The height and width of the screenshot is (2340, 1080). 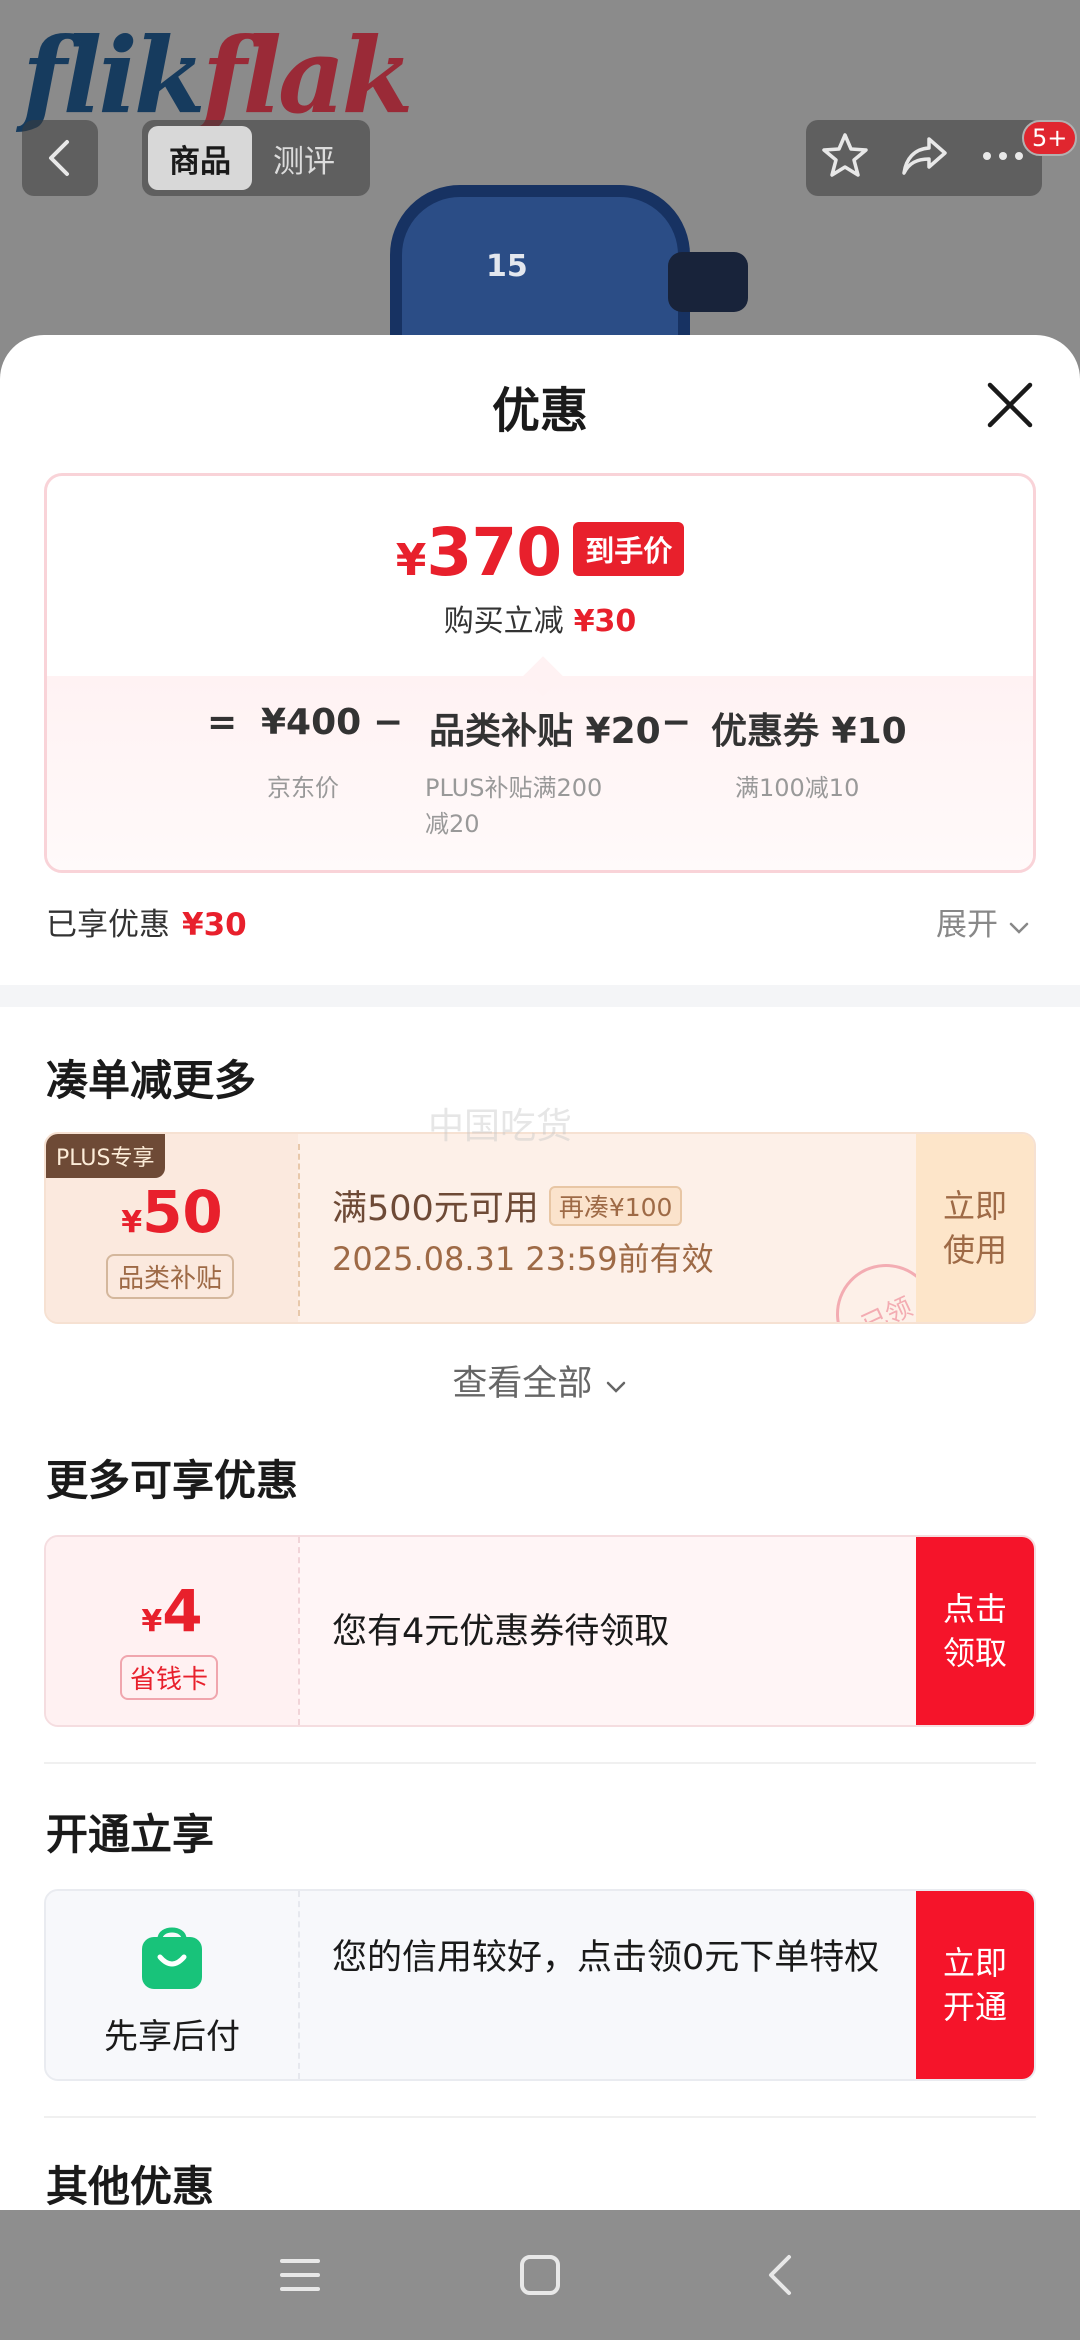 What do you see at coordinates (151, 1080) in the screenshot?
I see `section-title-more-savings: 凑单减更多` at bounding box center [151, 1080].